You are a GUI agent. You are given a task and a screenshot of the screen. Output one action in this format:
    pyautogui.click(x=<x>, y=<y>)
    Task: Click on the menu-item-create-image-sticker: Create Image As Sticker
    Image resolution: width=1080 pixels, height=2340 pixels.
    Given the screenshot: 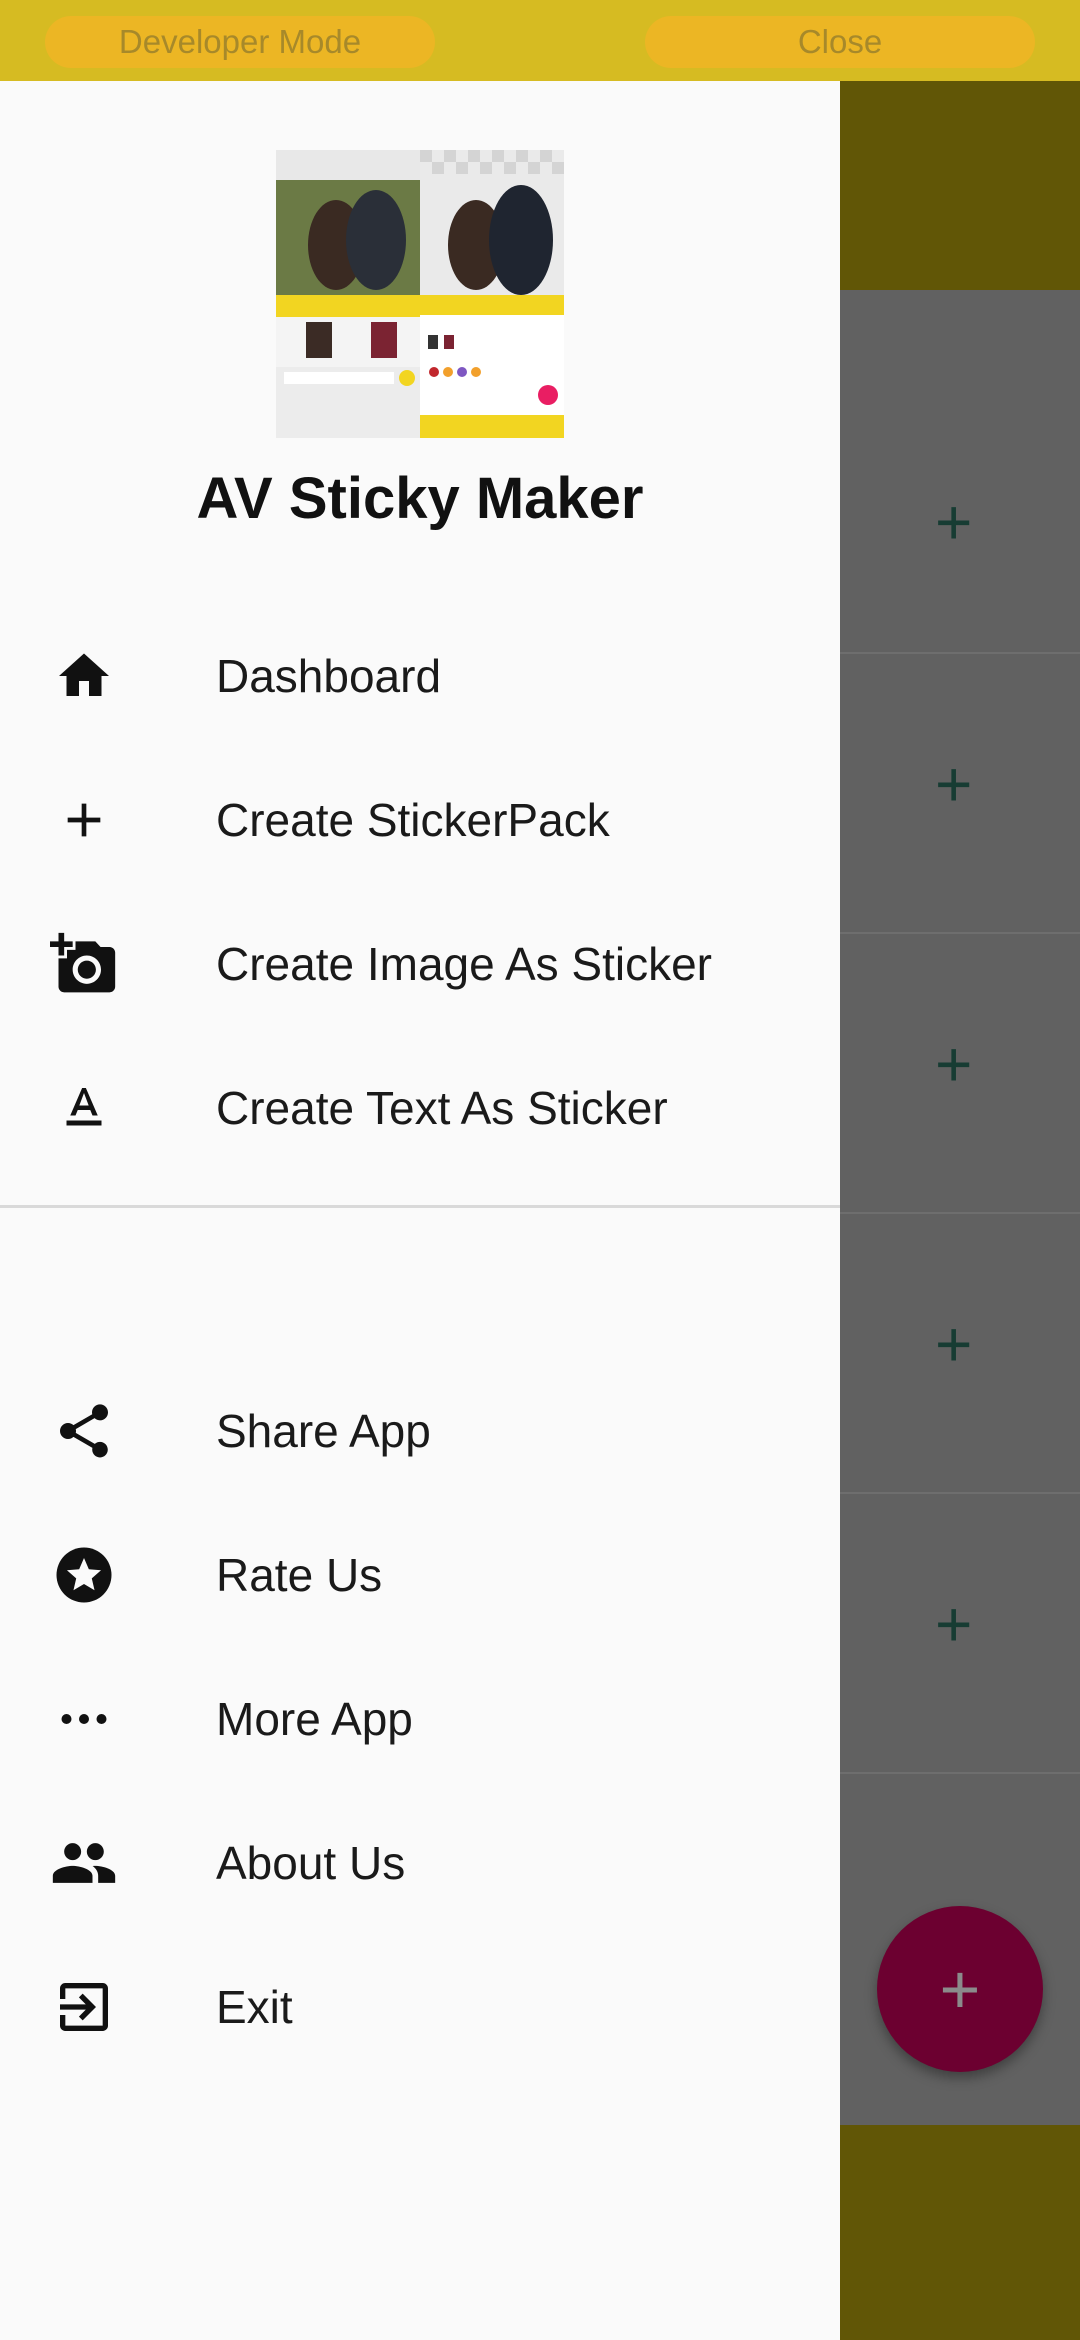 What is the action you would take?
    pyautogui.click(x=420, y=964)
    